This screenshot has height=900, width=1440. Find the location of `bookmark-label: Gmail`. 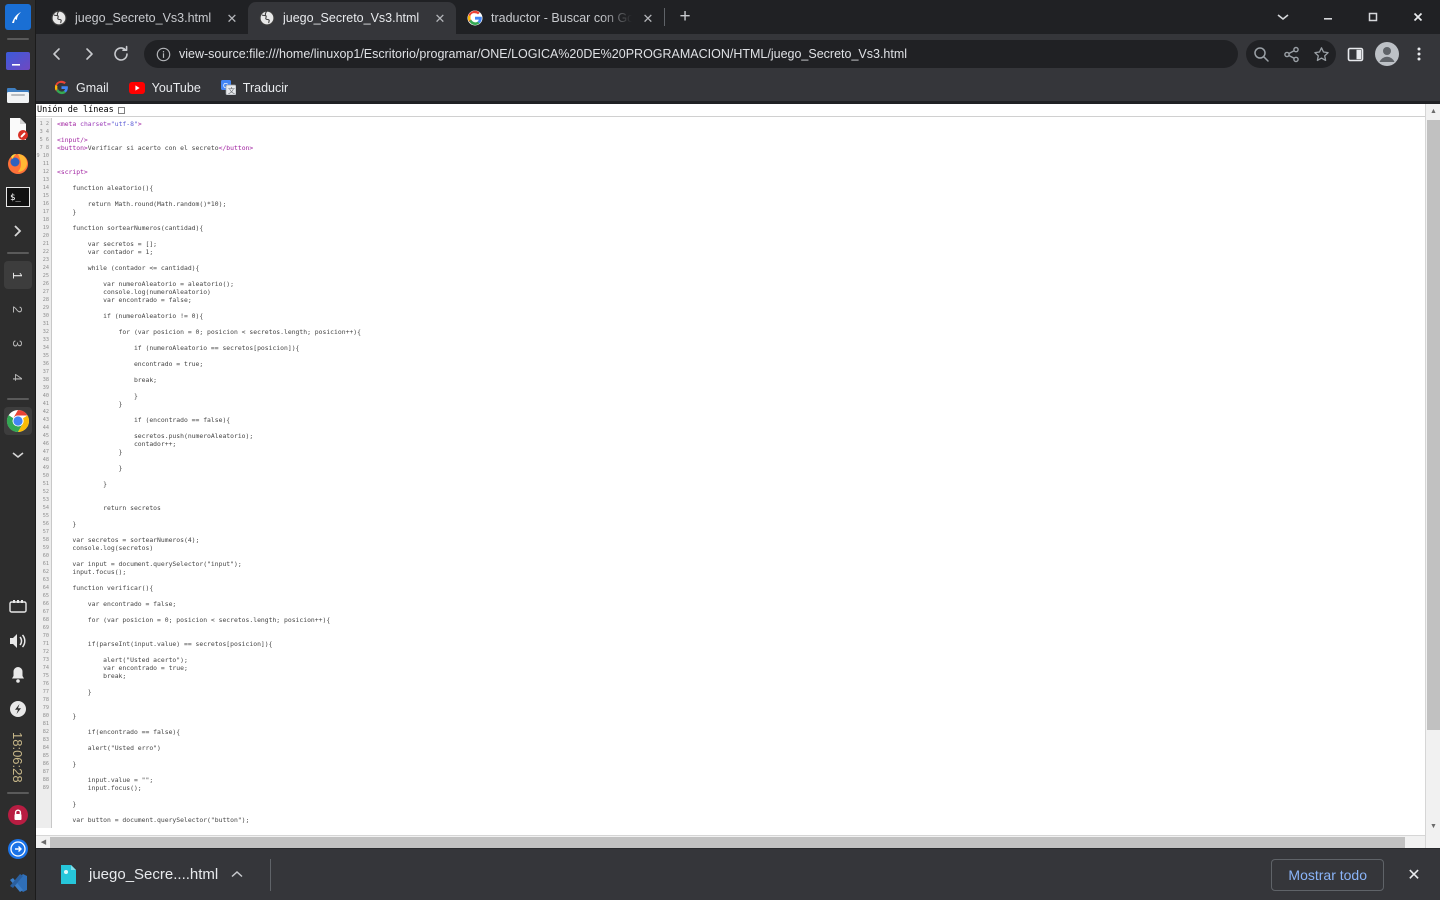

bookmark-label: Gmail is located at coordinates (92, 87).